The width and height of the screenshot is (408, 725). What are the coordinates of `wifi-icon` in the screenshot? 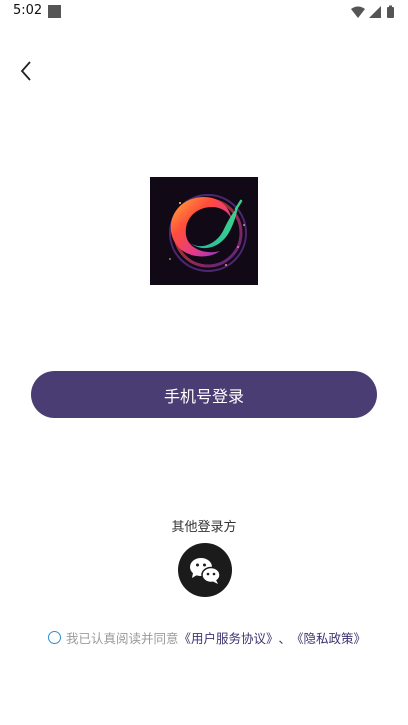 It's located at (358, 12).